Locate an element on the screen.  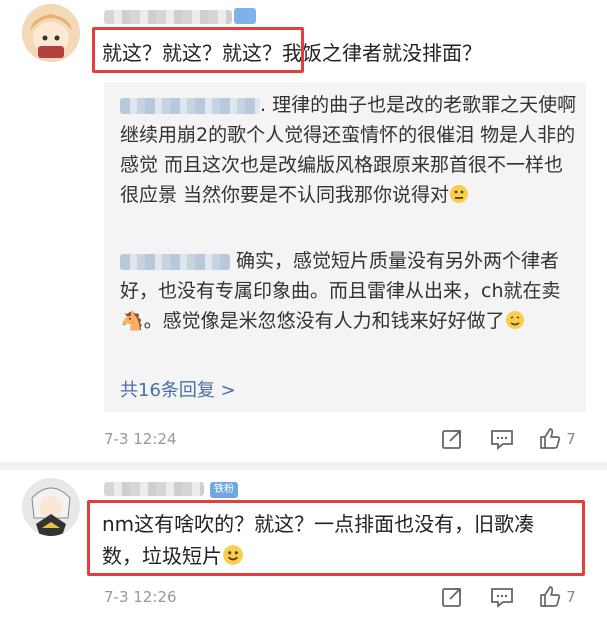
timestamp: 7-3 12:24 is located at coordinates (140, 439).